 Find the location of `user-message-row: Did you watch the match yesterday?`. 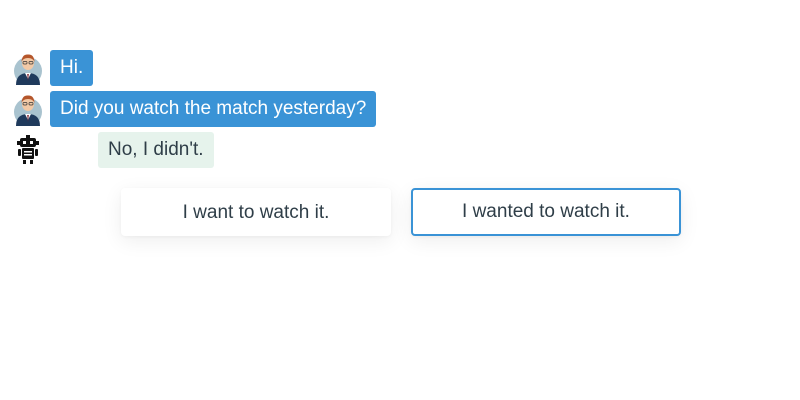

user-message-row: Did you watch the match yesterday? is located at coordinates (195, 109).